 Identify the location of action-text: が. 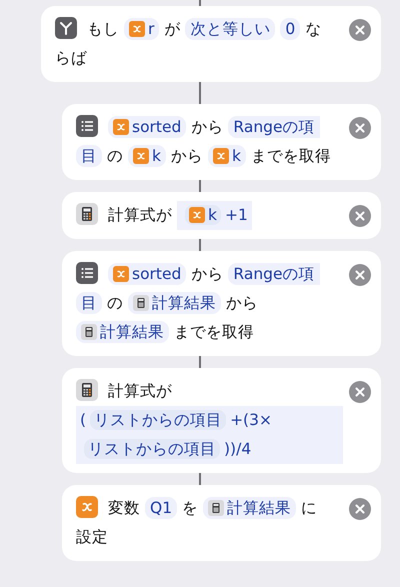
(172, 29).